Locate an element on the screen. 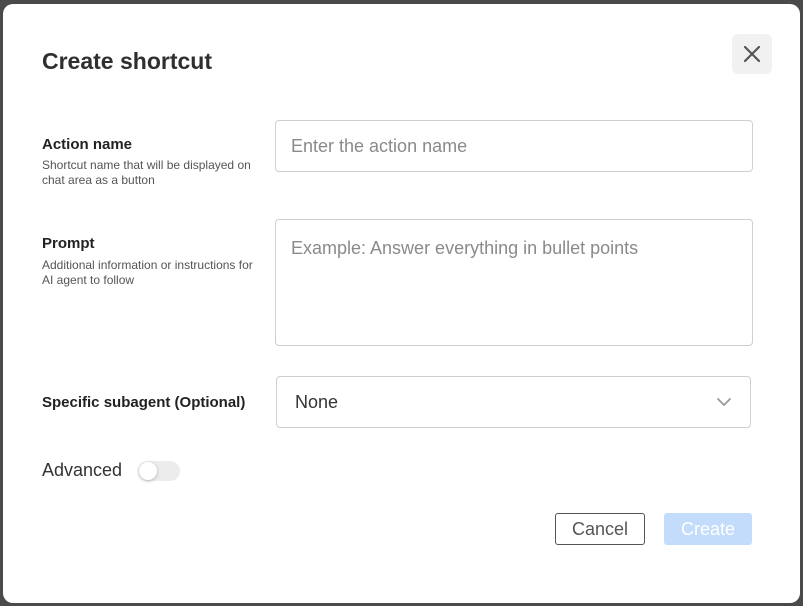 This screenshot has height=606, width=803. subagent-label: Specific subagent (Optional) is located at coordinates (144, 402).